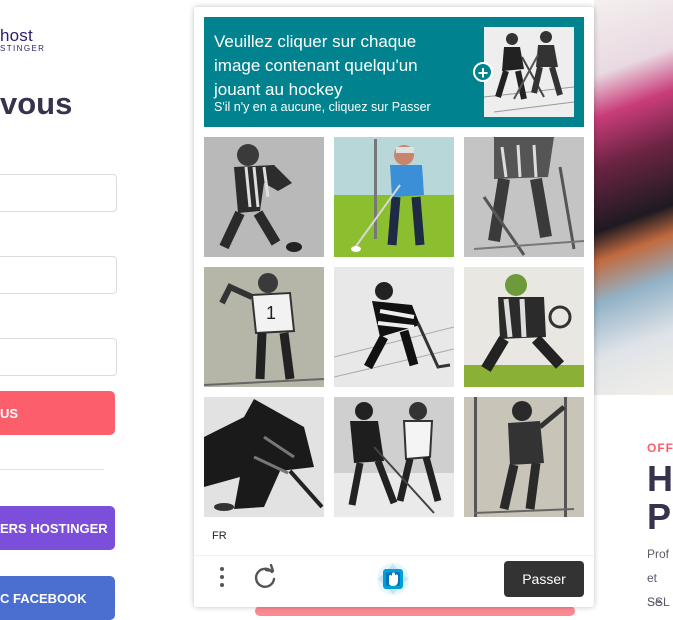 Image resolution: width=673 pixels, height=620 pixels. What do you see at coordinates (57, 598) in the screenshot?
I see `facebook-login-button: C FACEBOOK` at bounding box center [57, 598].